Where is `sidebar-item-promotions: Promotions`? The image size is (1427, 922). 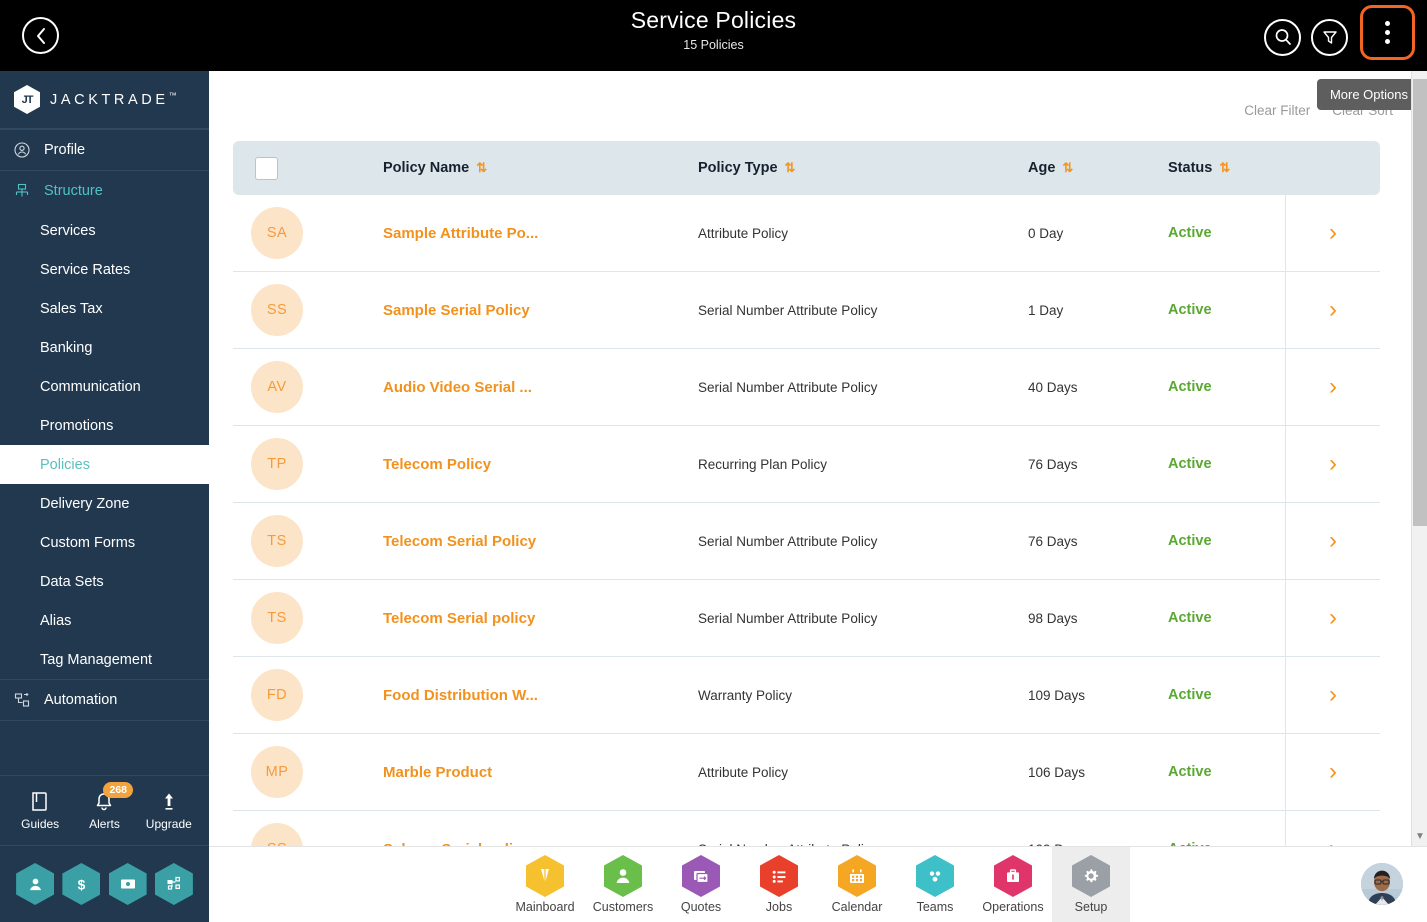 sidebar-item-promotions: Promotions is located at coordinates (104, 425).